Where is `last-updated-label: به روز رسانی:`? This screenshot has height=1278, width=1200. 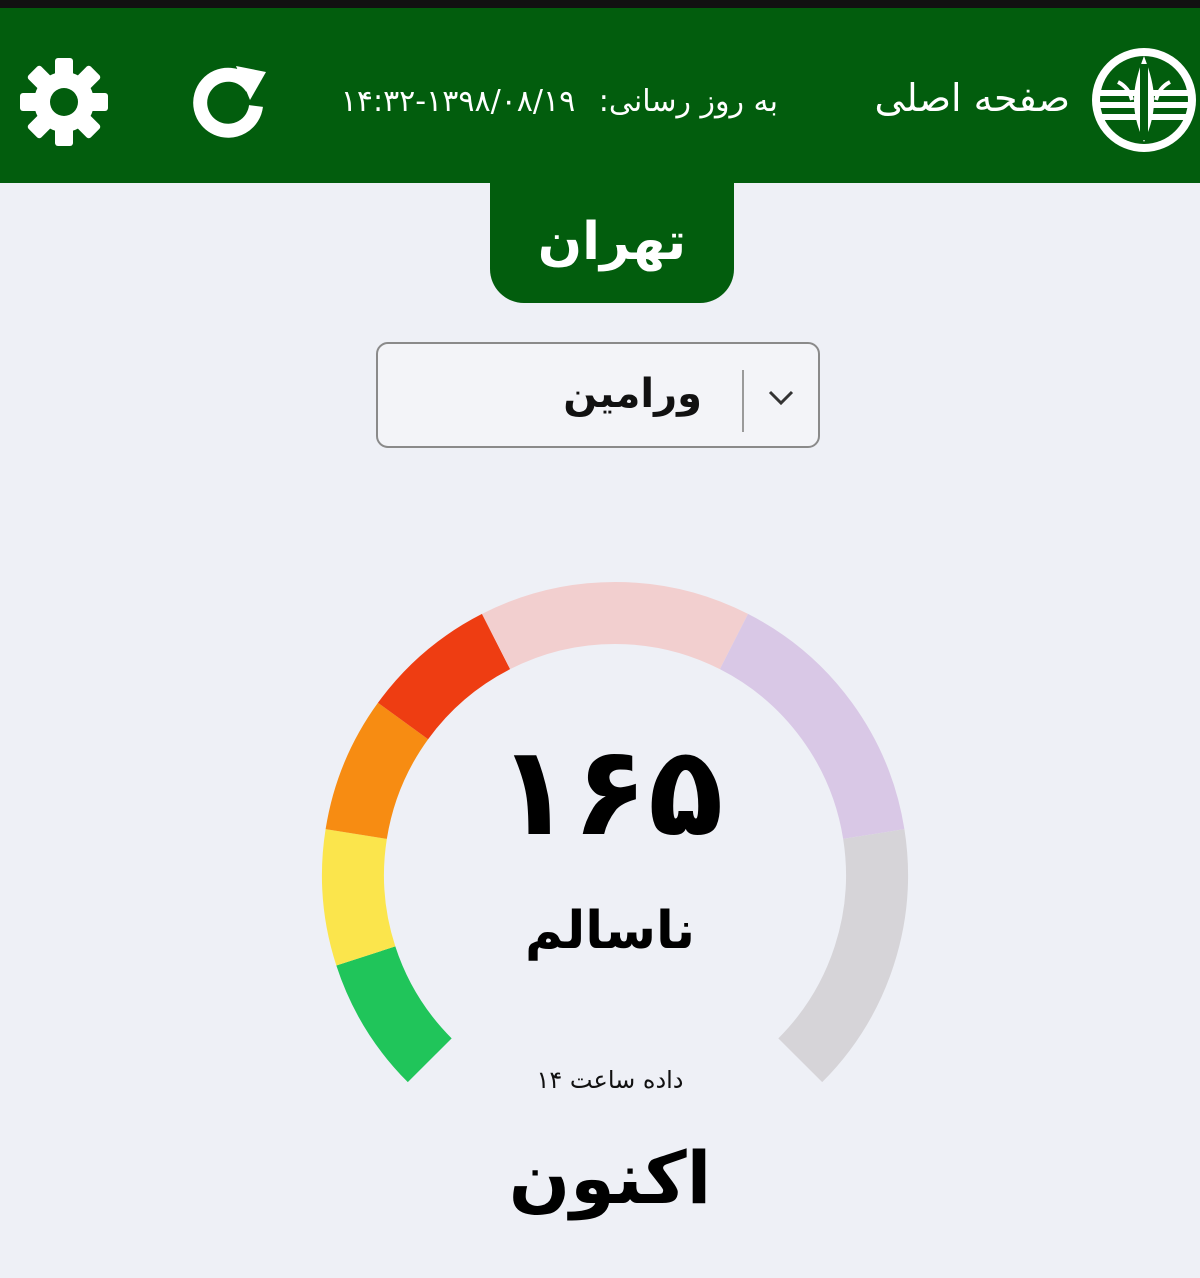
last-updated-label: به روز رسانی: is located at coordinates (688, 101).